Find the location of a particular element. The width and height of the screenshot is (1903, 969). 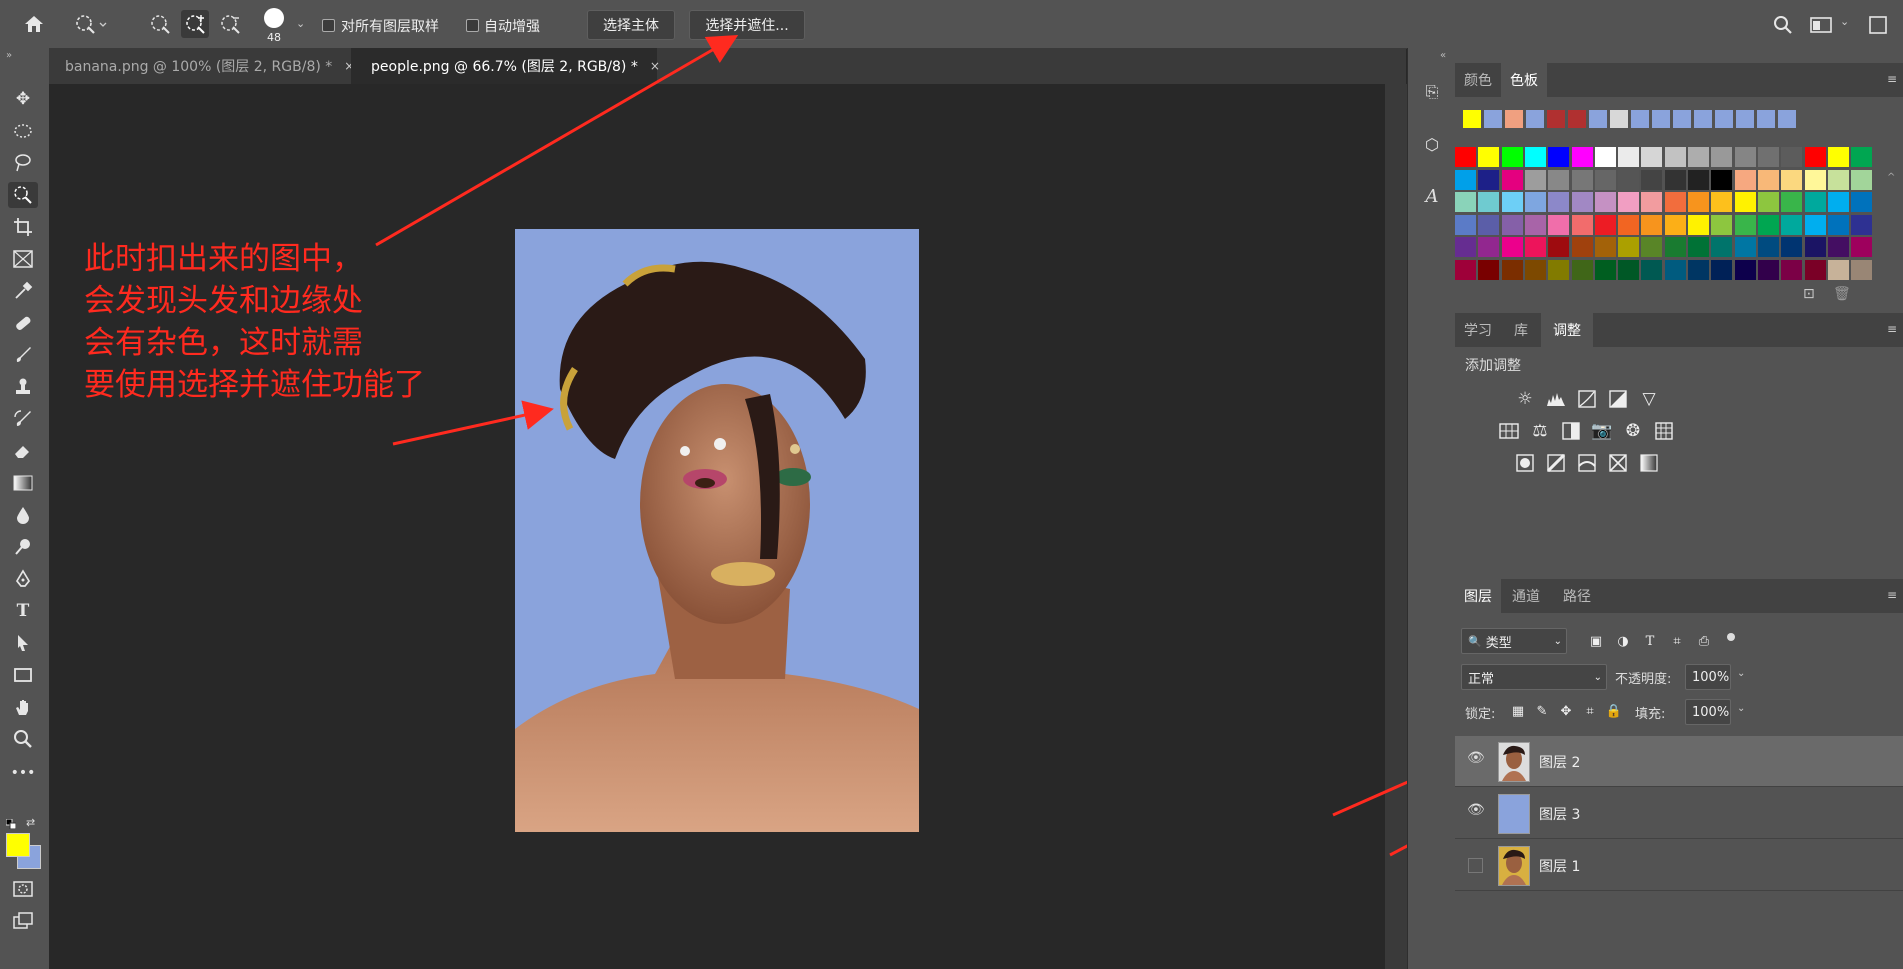

hand-tool-icon is located at coordinates (23, 707).